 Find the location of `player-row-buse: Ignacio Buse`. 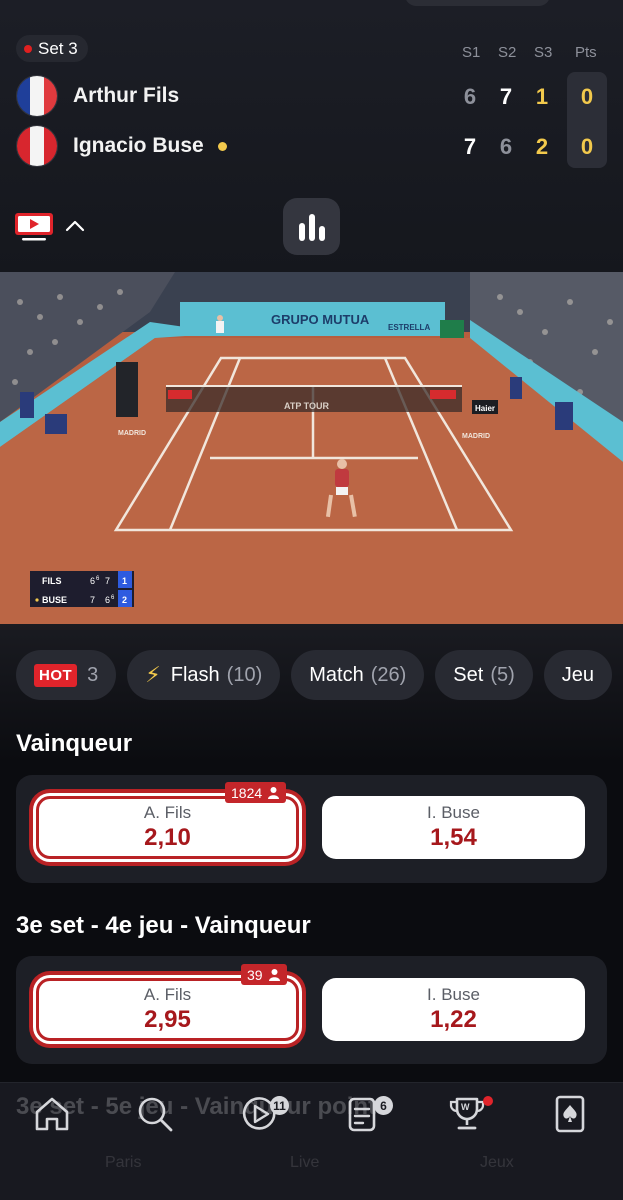

player-row-buse: Ignacio Buse is located at coordinates (121, 146).